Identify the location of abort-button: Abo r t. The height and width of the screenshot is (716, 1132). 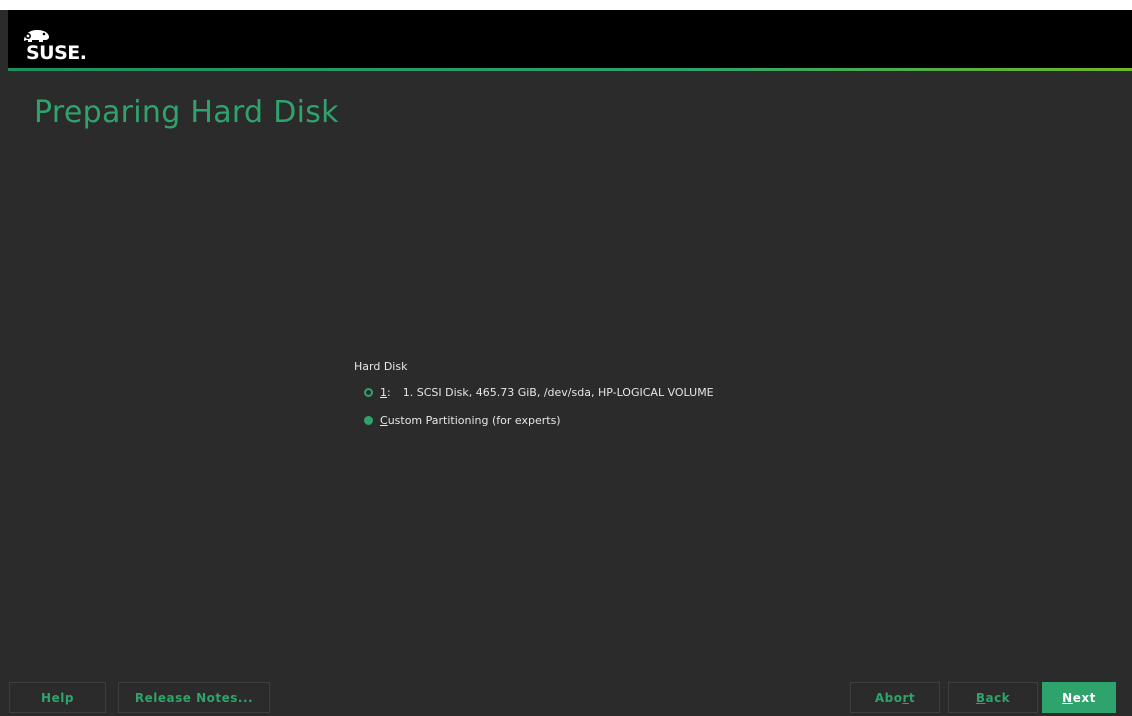
(895, 697).